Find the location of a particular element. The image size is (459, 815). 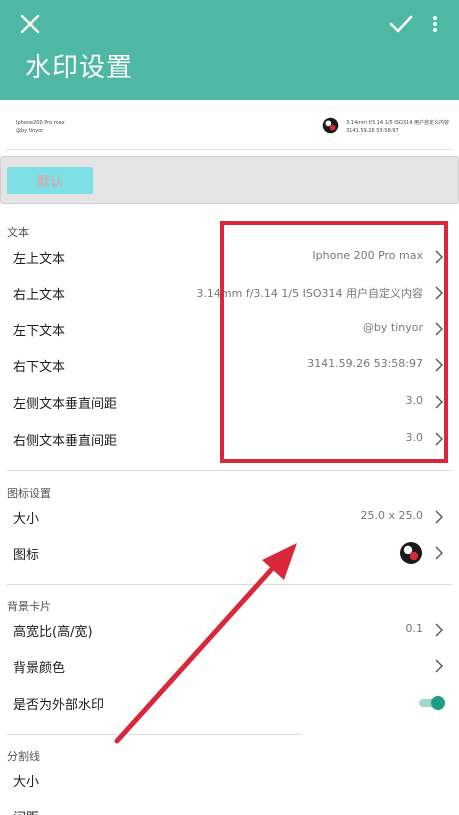

more-vert-icon is located at coordinates (435, 24).